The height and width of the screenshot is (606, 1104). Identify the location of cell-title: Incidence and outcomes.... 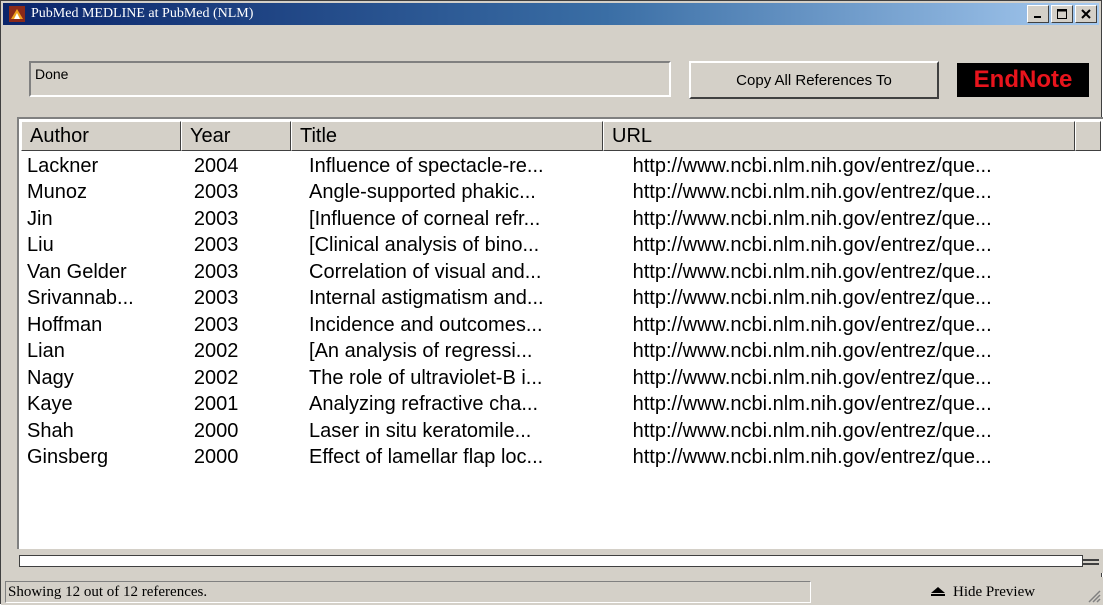
(426, 324).